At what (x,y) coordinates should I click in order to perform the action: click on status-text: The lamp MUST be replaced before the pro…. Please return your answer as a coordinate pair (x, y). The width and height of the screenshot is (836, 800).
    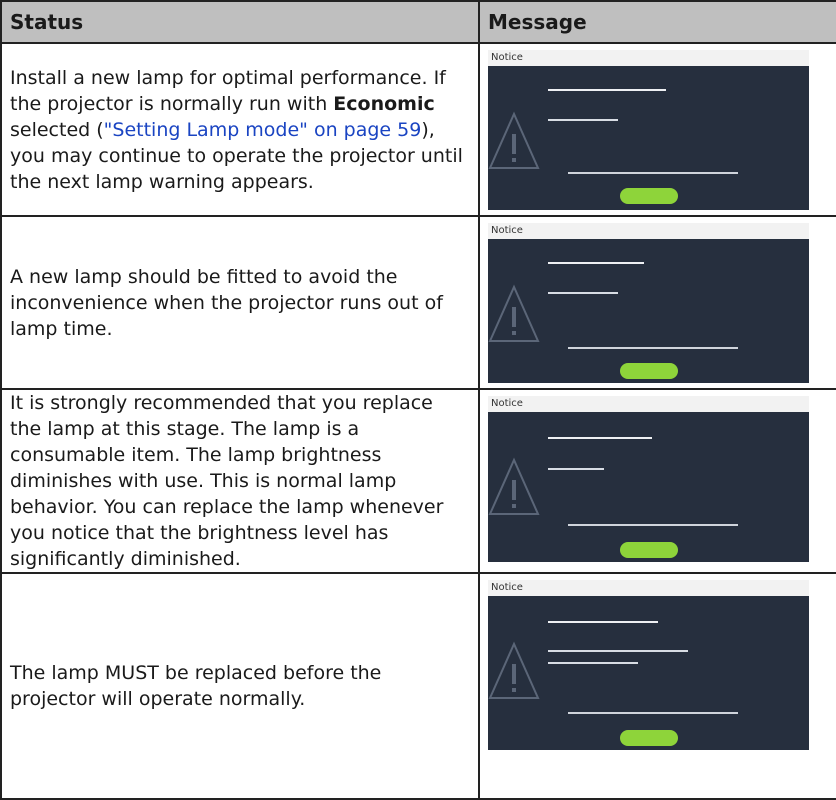
    Looking at the image, I should click on (196, 686).